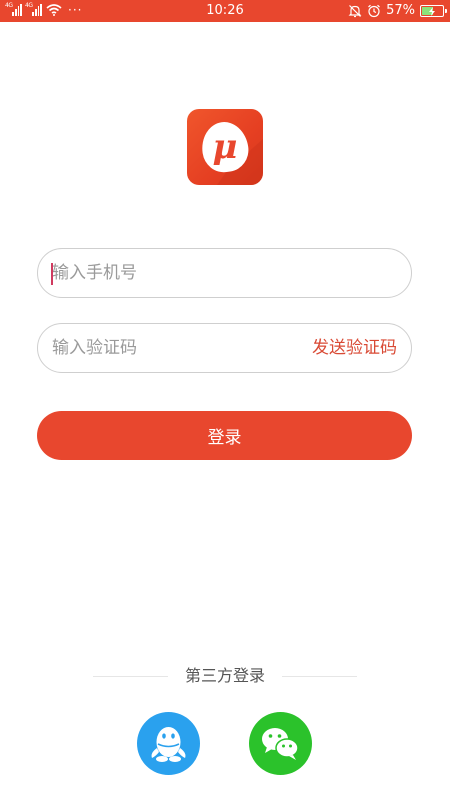  I want to click on app-logo-icon: μ, so click(225, 147).